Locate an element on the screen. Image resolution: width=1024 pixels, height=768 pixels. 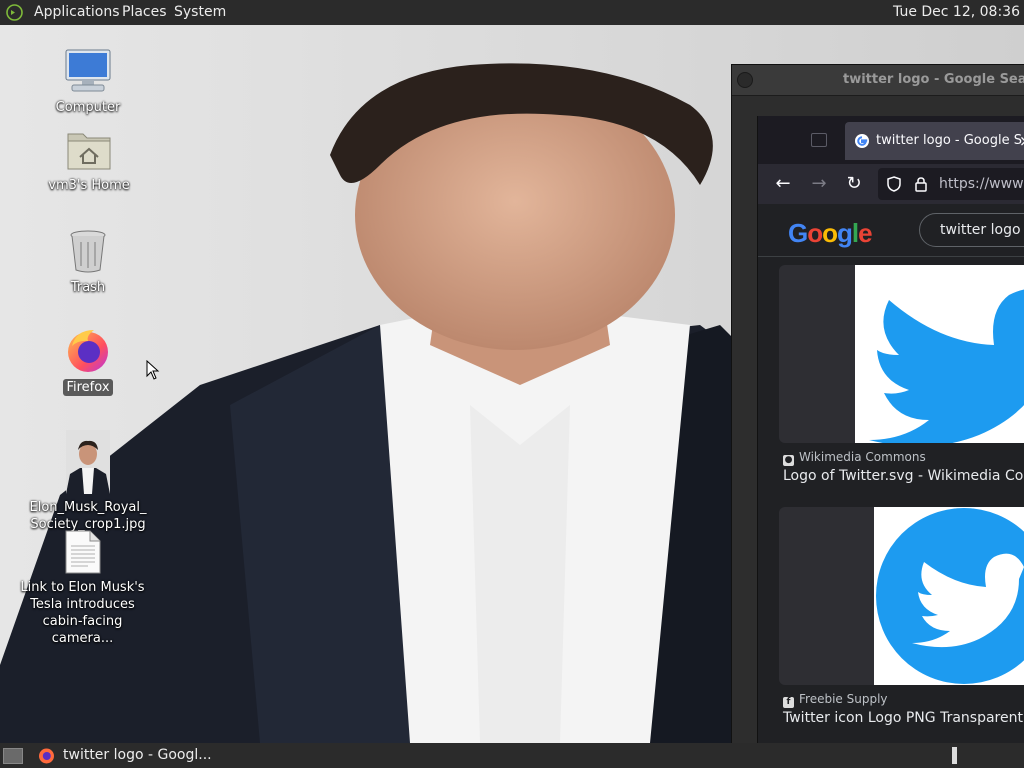
result-source-2: f Freebie Supply is located at coordinates (835, 700).